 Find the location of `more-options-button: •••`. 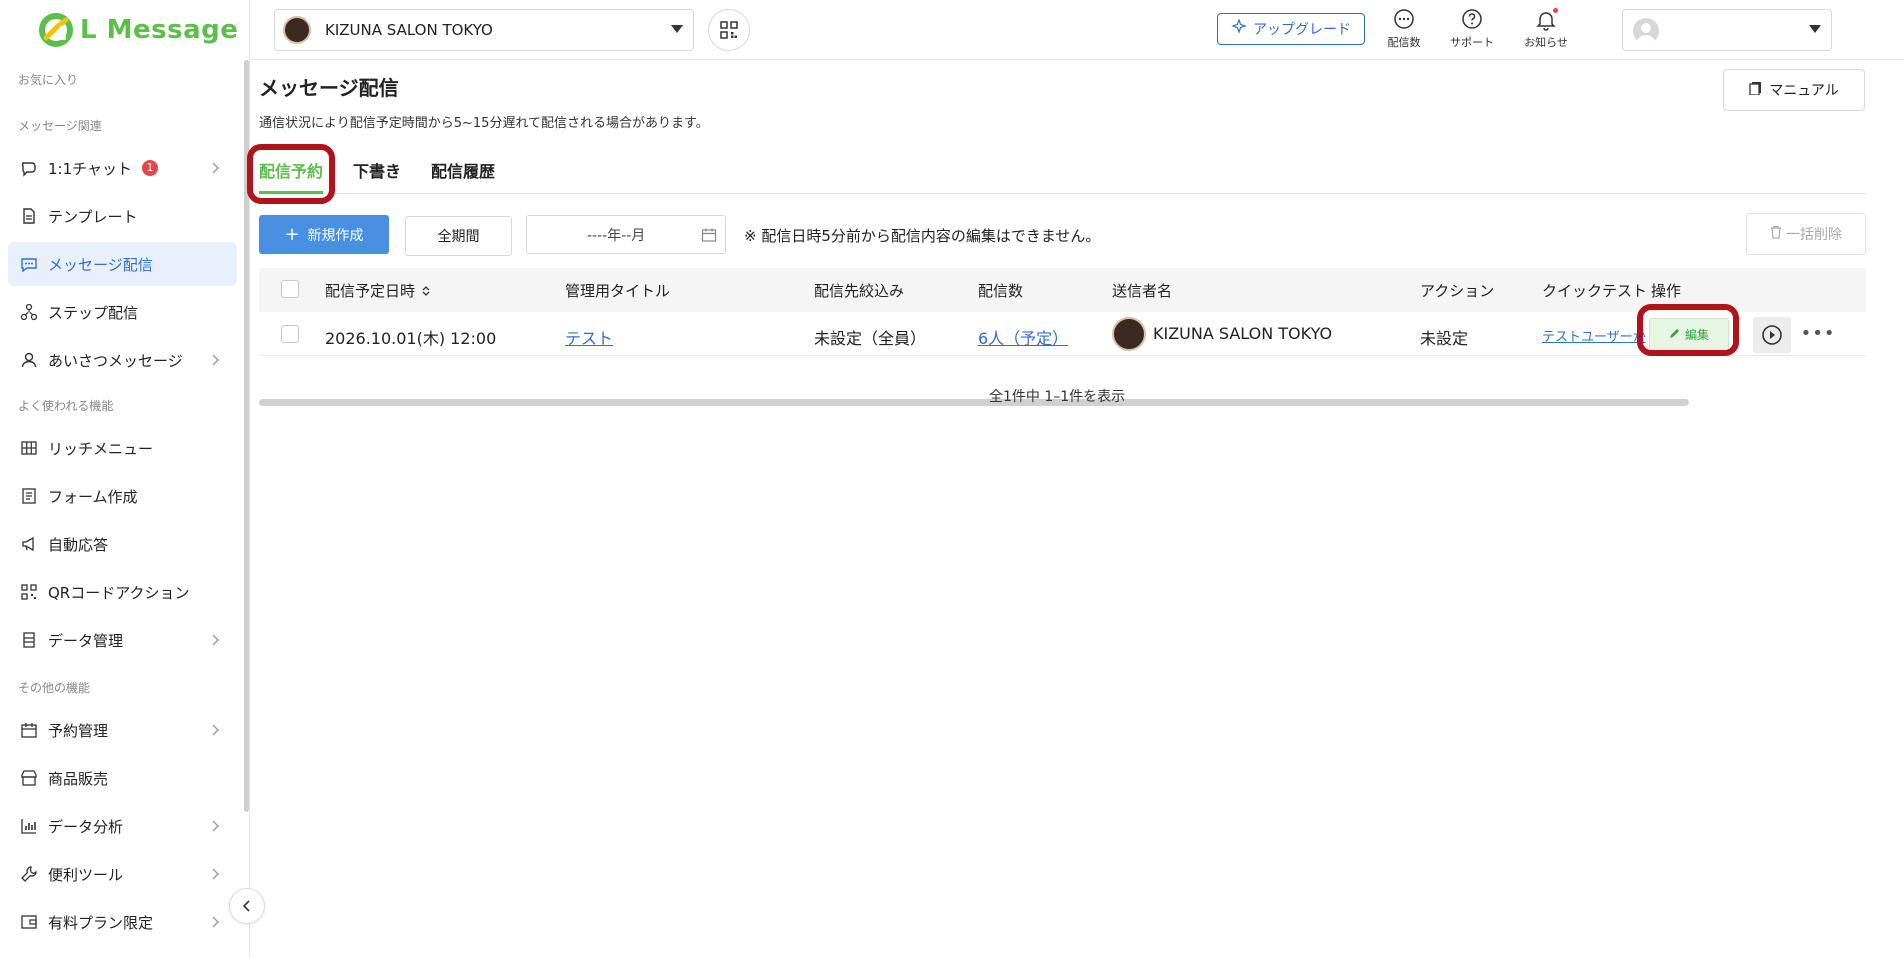

more-options-button: ••• is located at coordinates (1818, 333).